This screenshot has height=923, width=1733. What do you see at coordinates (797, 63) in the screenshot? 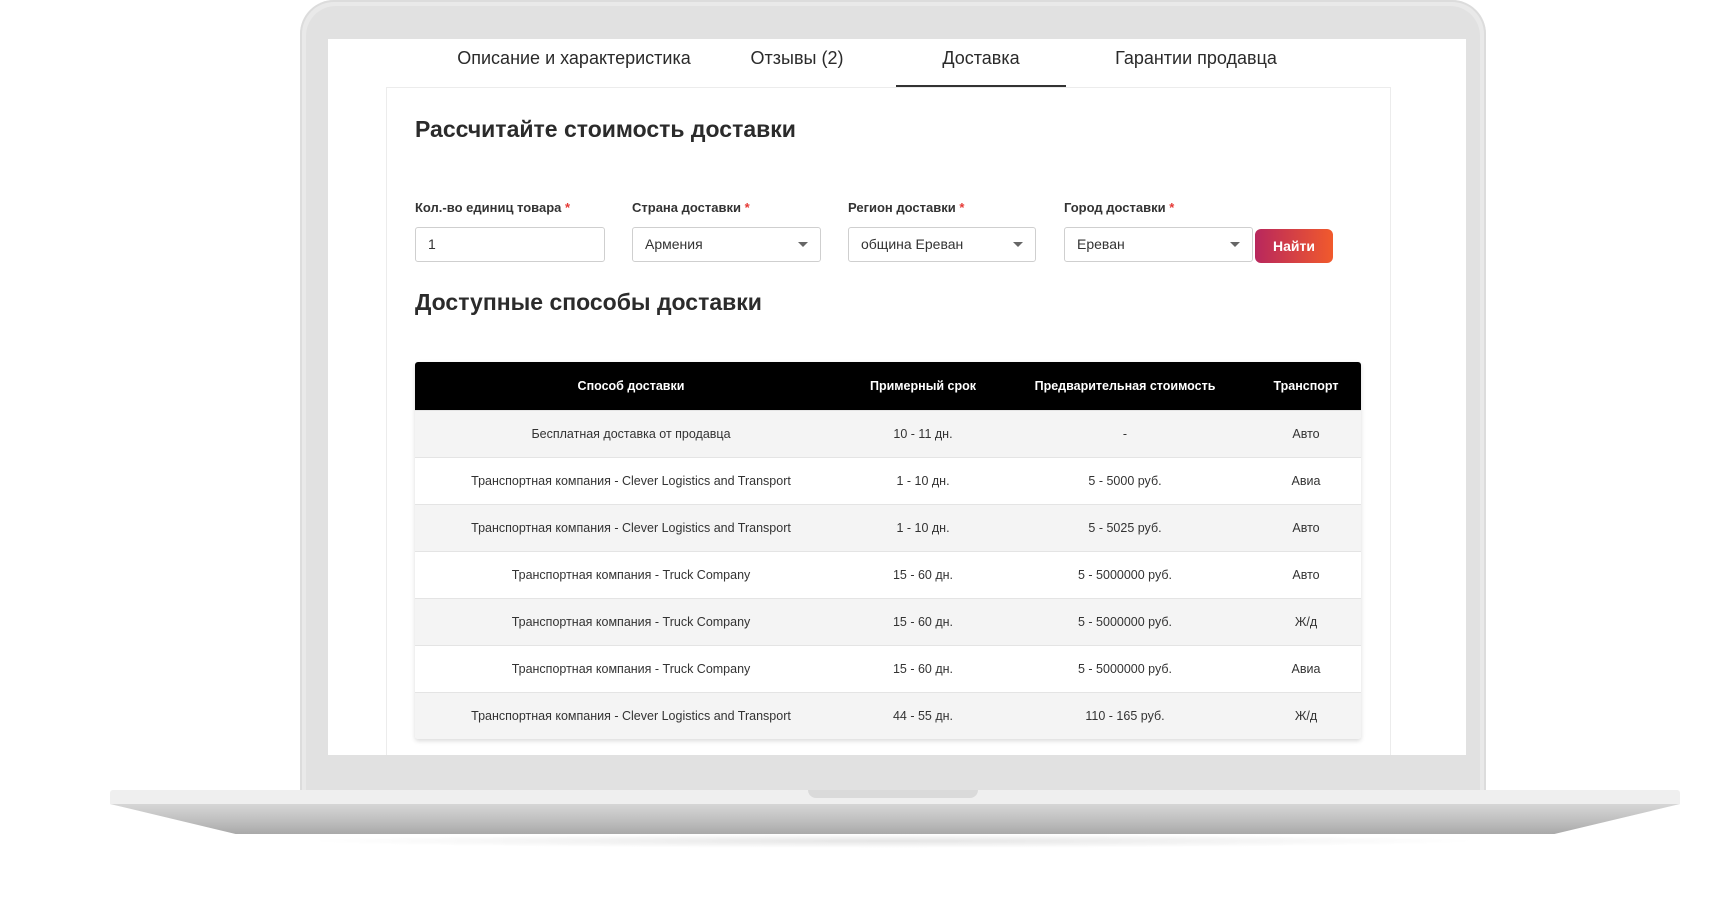
I see `tab-reviews: Отзывы (2)` at bounding box center [797, 63].